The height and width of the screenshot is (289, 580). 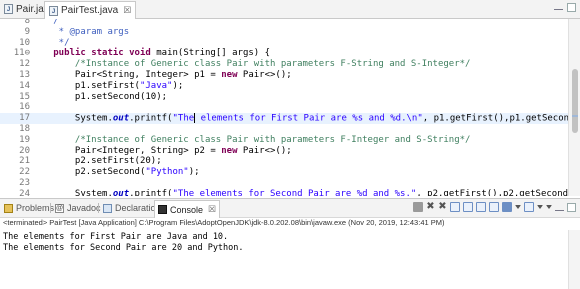 I want to click on tab-problems: Problems, so click(x=29, y=208).